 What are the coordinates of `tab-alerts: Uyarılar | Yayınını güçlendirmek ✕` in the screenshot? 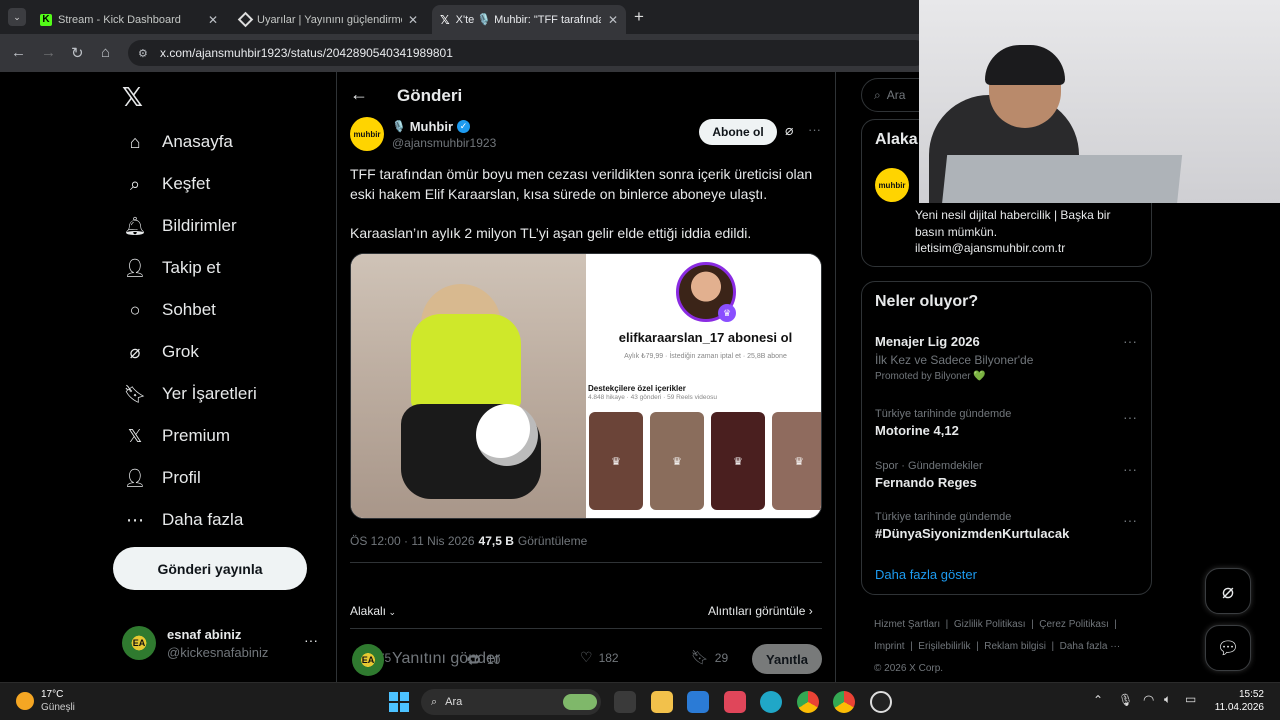 It's located at (329, 19).